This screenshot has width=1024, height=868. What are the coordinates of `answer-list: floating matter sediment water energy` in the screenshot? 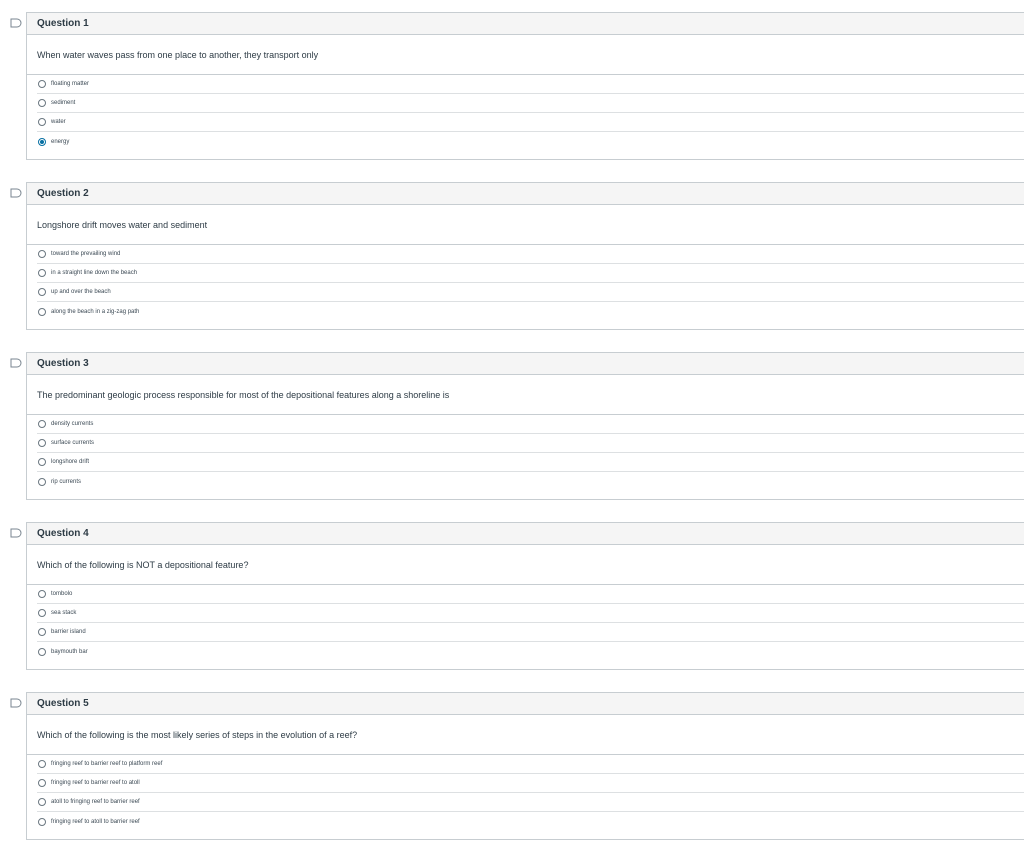 It's located at (530, 113).